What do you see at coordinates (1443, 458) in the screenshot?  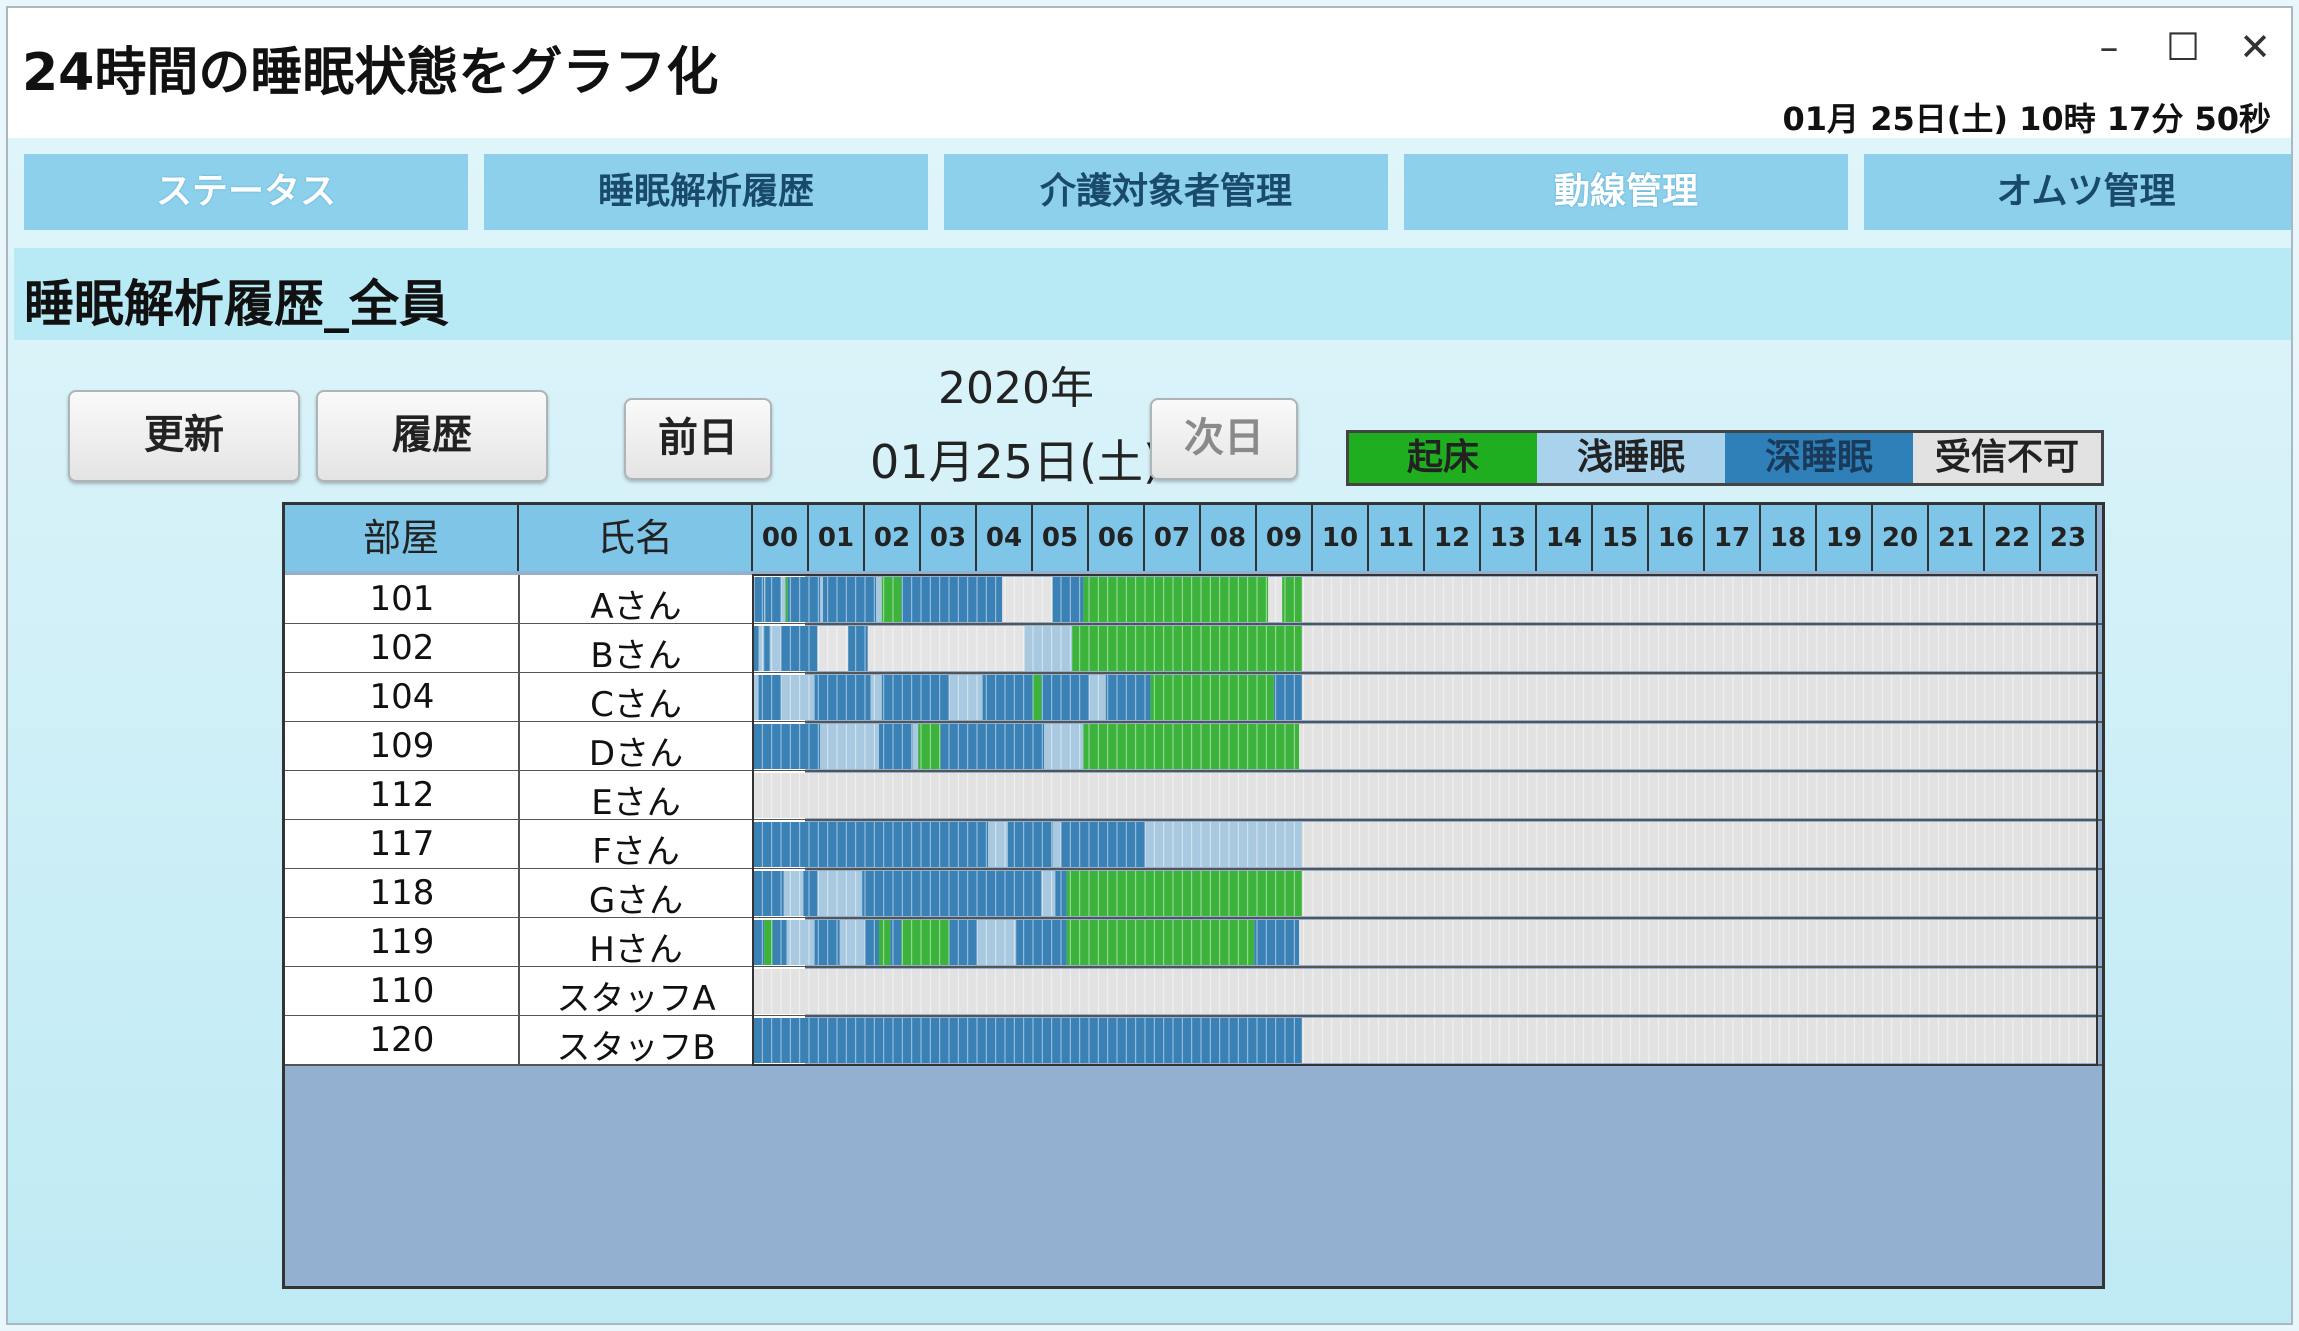 I see `legend-awake: 起床` at bounding box center [1443, 458].